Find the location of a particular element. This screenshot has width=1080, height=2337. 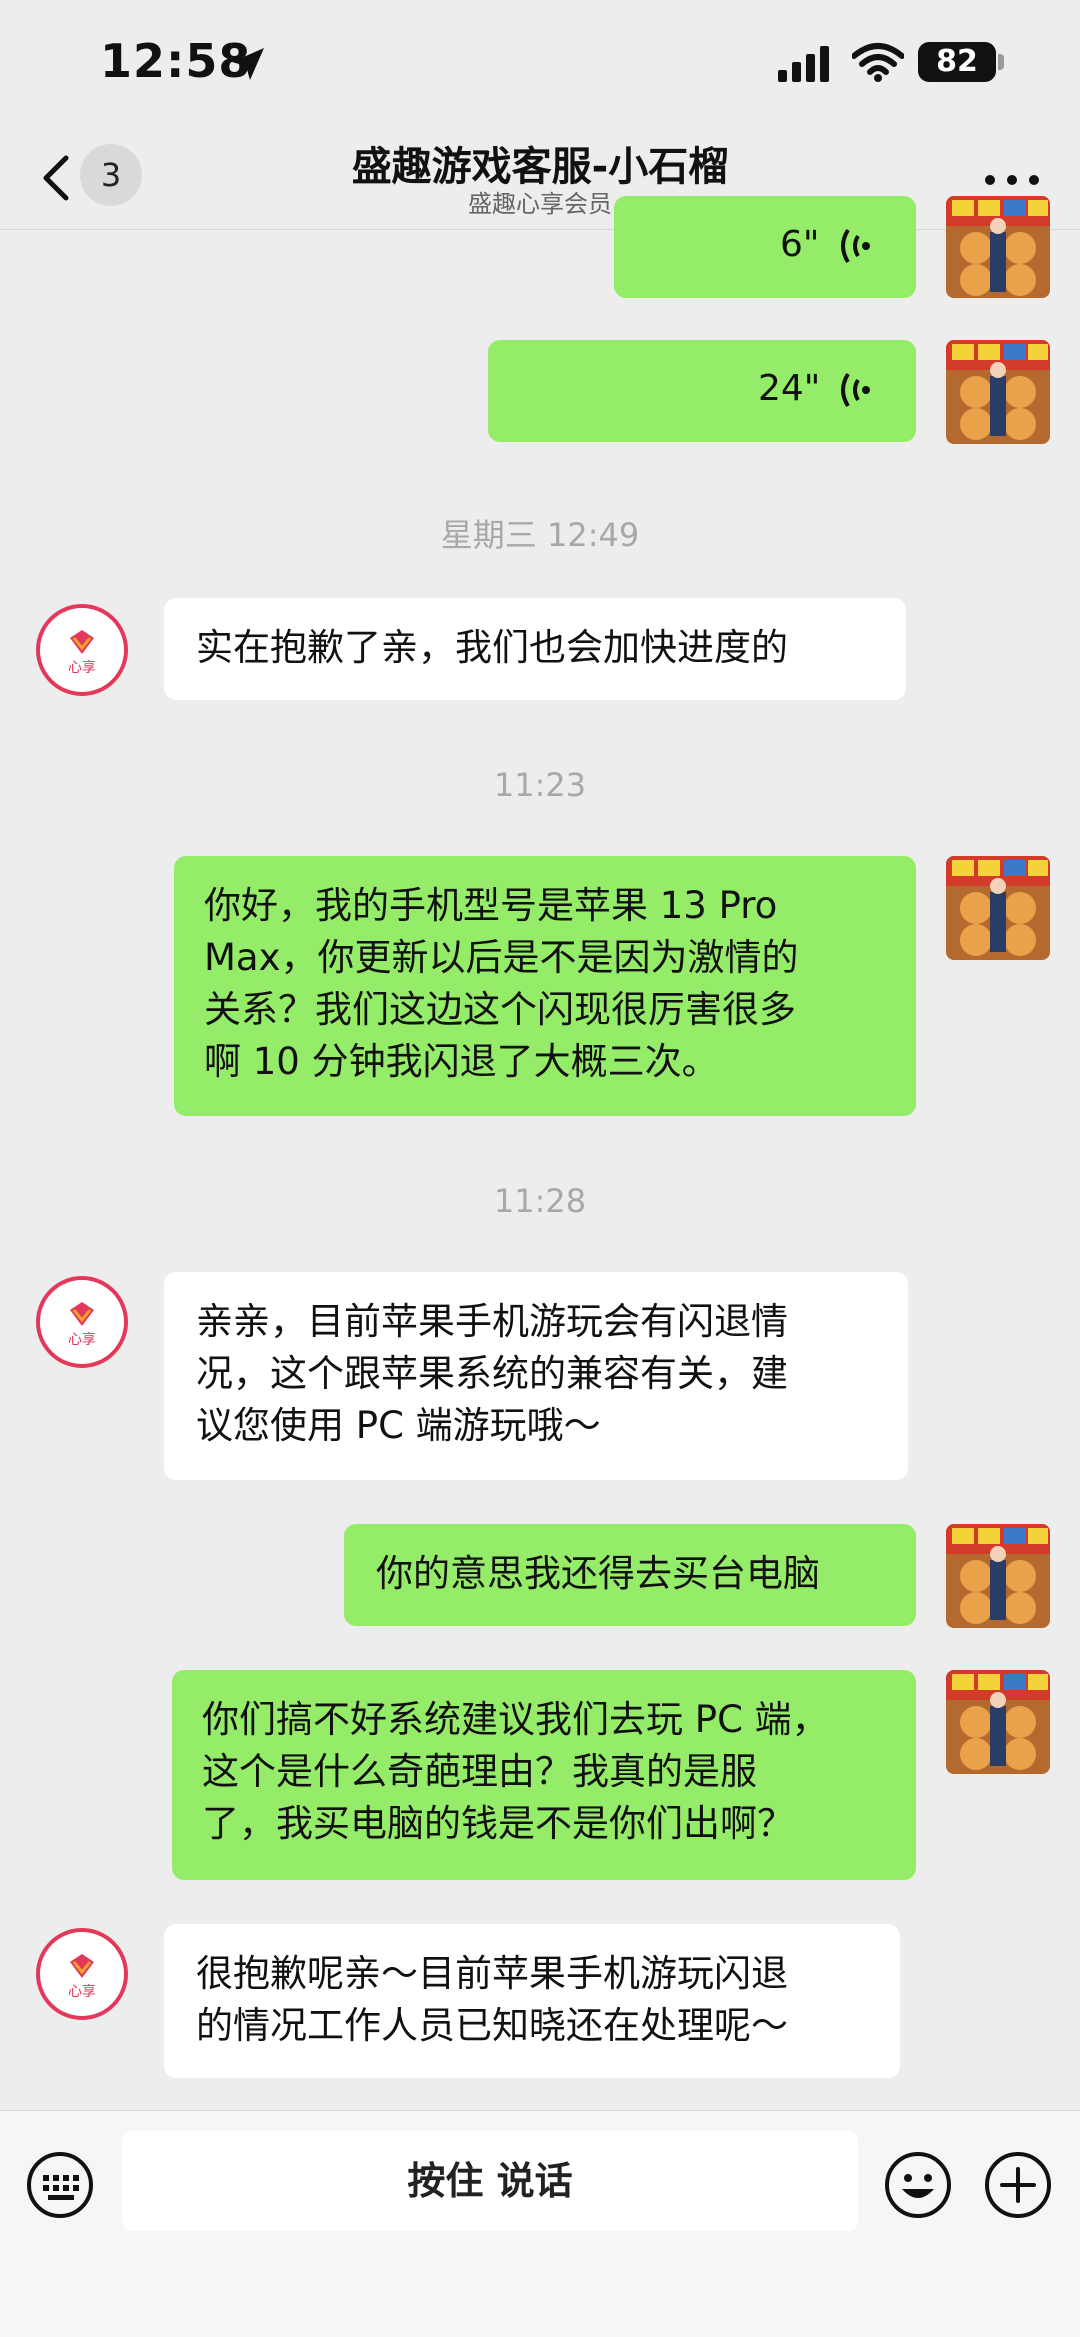

message-line: 的情况工作人员已知晓还在处理呢～ is located at coordinates (492, 2025).